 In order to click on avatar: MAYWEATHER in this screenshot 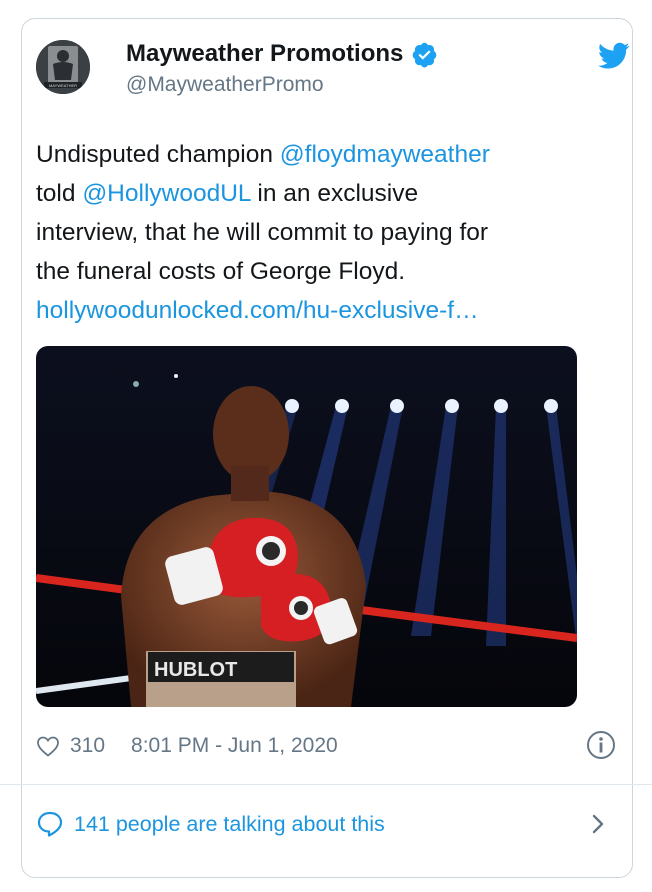, I will do `click(63, 67)`.